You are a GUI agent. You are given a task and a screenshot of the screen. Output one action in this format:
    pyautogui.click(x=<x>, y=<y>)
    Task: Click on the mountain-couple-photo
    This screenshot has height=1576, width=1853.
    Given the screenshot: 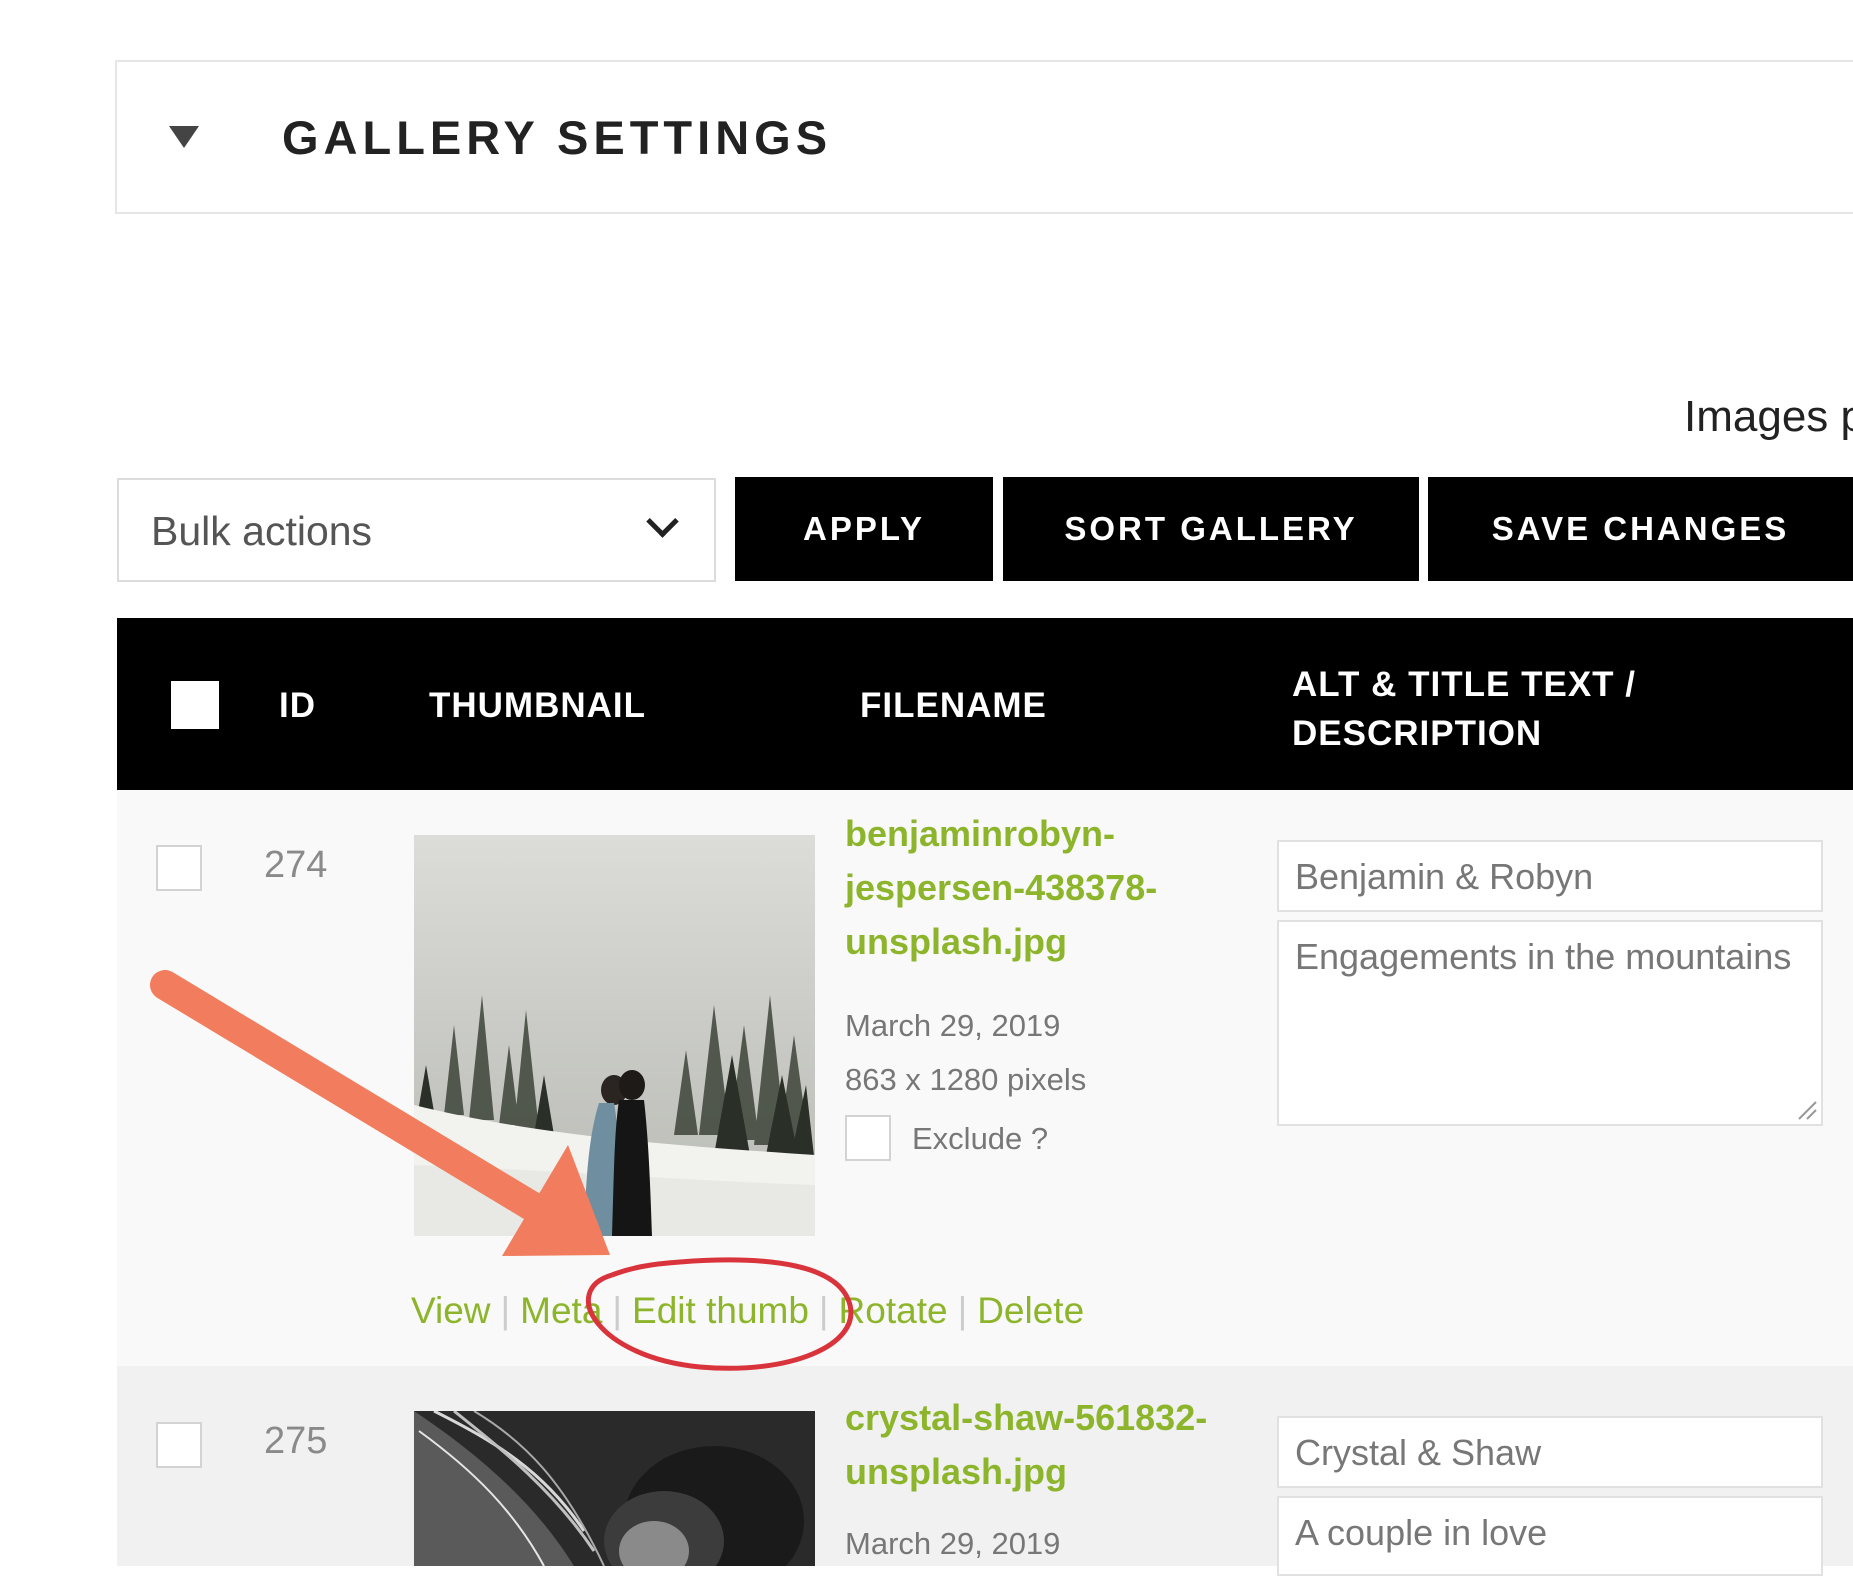 What is the action you would take?
    pyautogui.click(x=614, y=1035)
    